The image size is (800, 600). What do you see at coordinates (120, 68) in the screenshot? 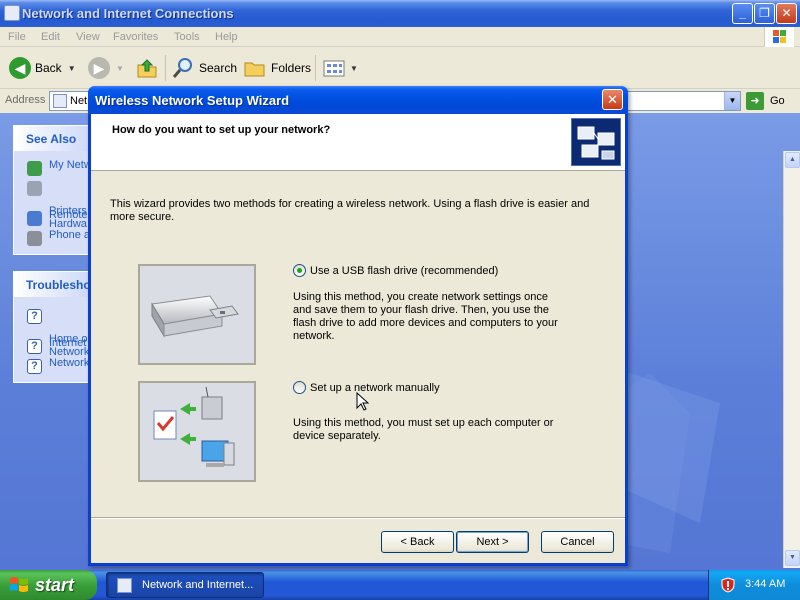
I see `forward-dropdown-icon: ▼` at bounding box center [120, 68].